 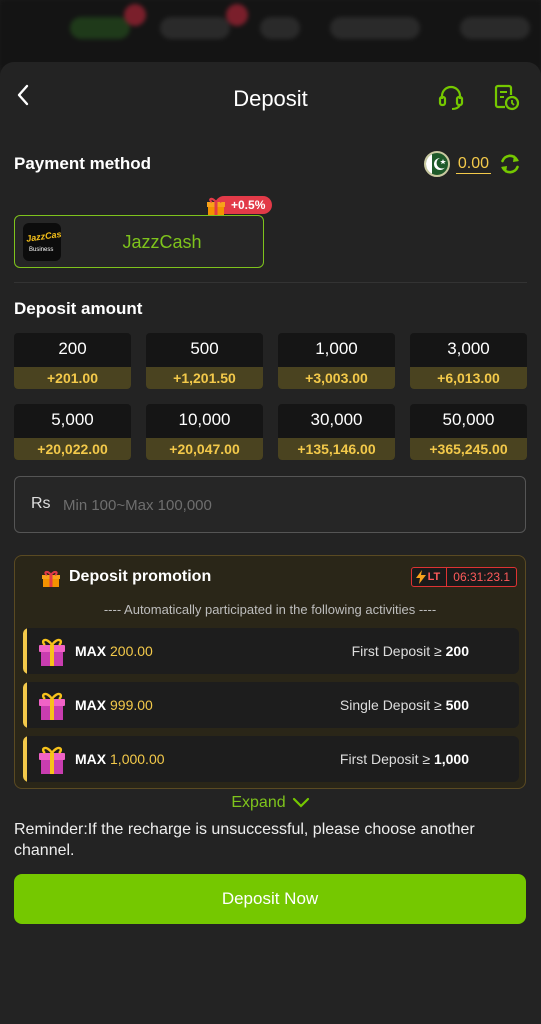 I want to click on amount-input, so click(x=283, y=505).